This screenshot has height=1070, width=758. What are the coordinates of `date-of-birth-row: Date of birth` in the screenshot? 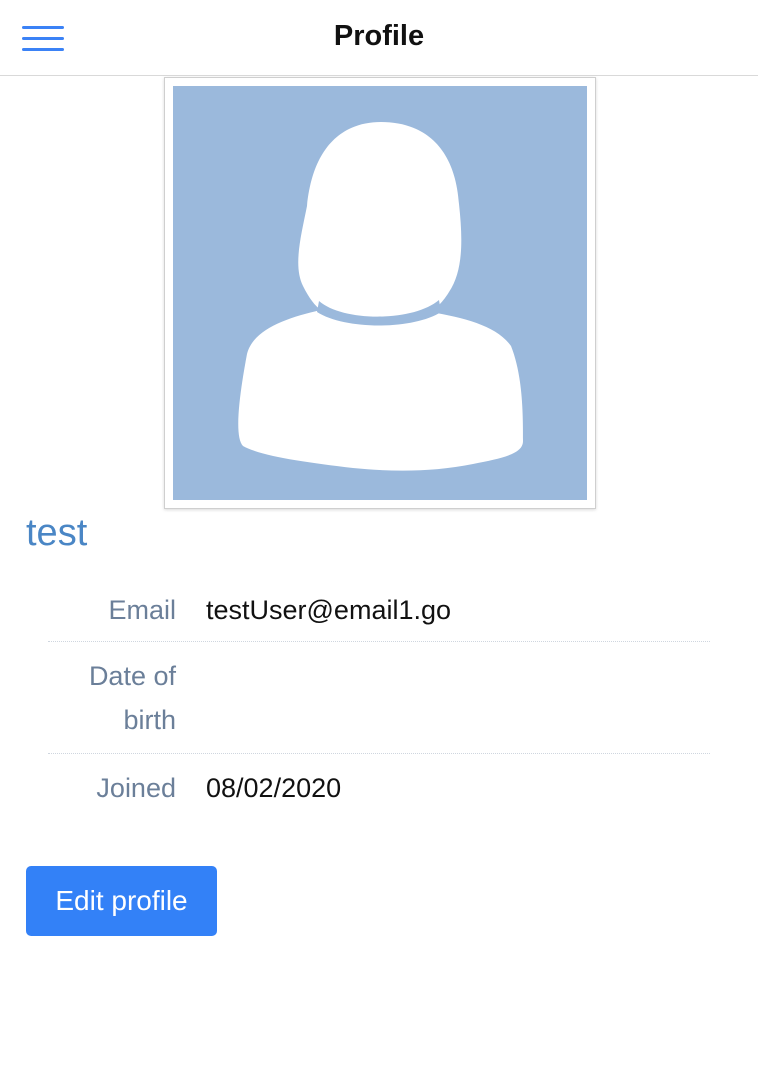 It's located at (379, 698).